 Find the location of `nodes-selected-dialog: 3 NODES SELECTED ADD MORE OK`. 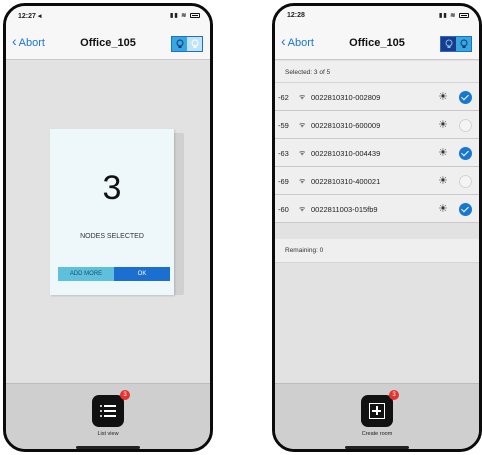

nodes-selected-dialog: 3 NODES SELECTED ADD MORE OK is located at coordinates (112, 212).